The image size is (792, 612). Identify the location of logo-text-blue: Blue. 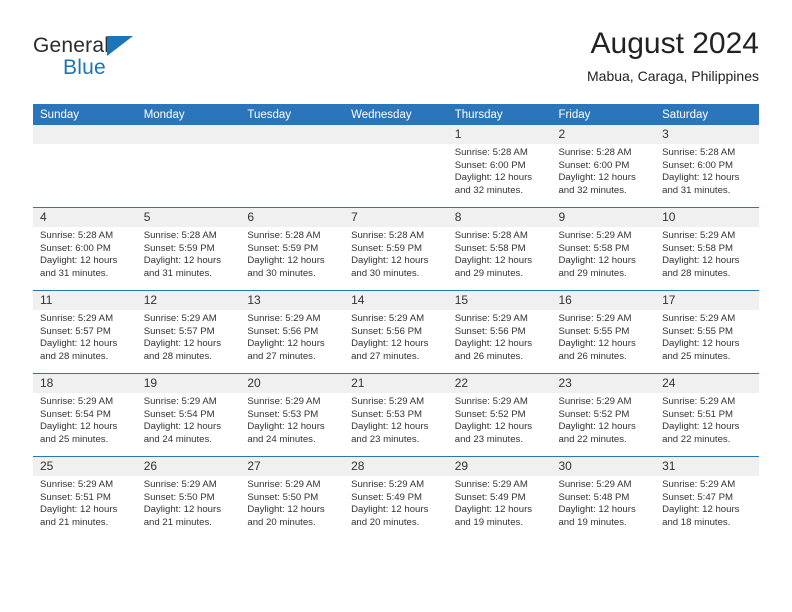
(84, 67).